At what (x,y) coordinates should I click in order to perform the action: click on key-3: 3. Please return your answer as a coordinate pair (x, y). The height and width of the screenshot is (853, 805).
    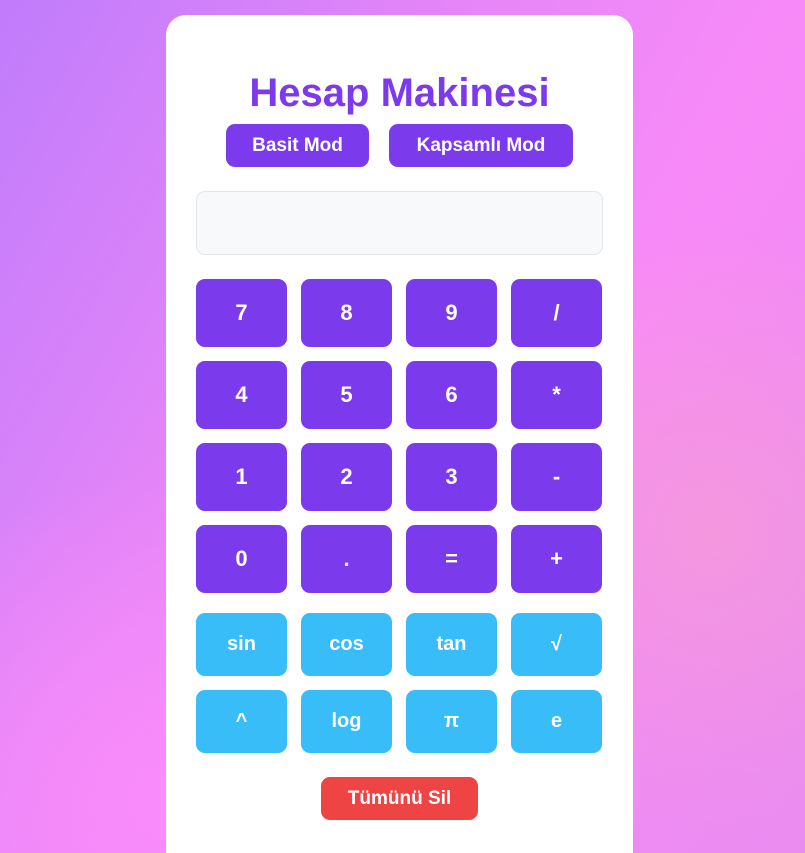
    Looking at the image, I should click on (451, 477).